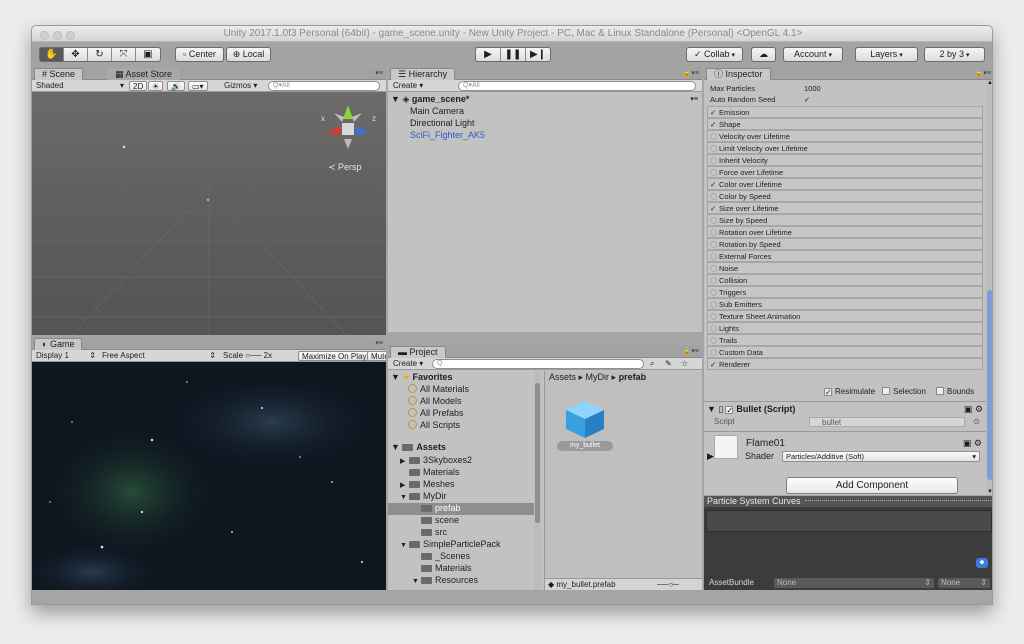  Describe the element at coordinates (70, 35) in the screenshot. I see `zoom-window-button` at that location.